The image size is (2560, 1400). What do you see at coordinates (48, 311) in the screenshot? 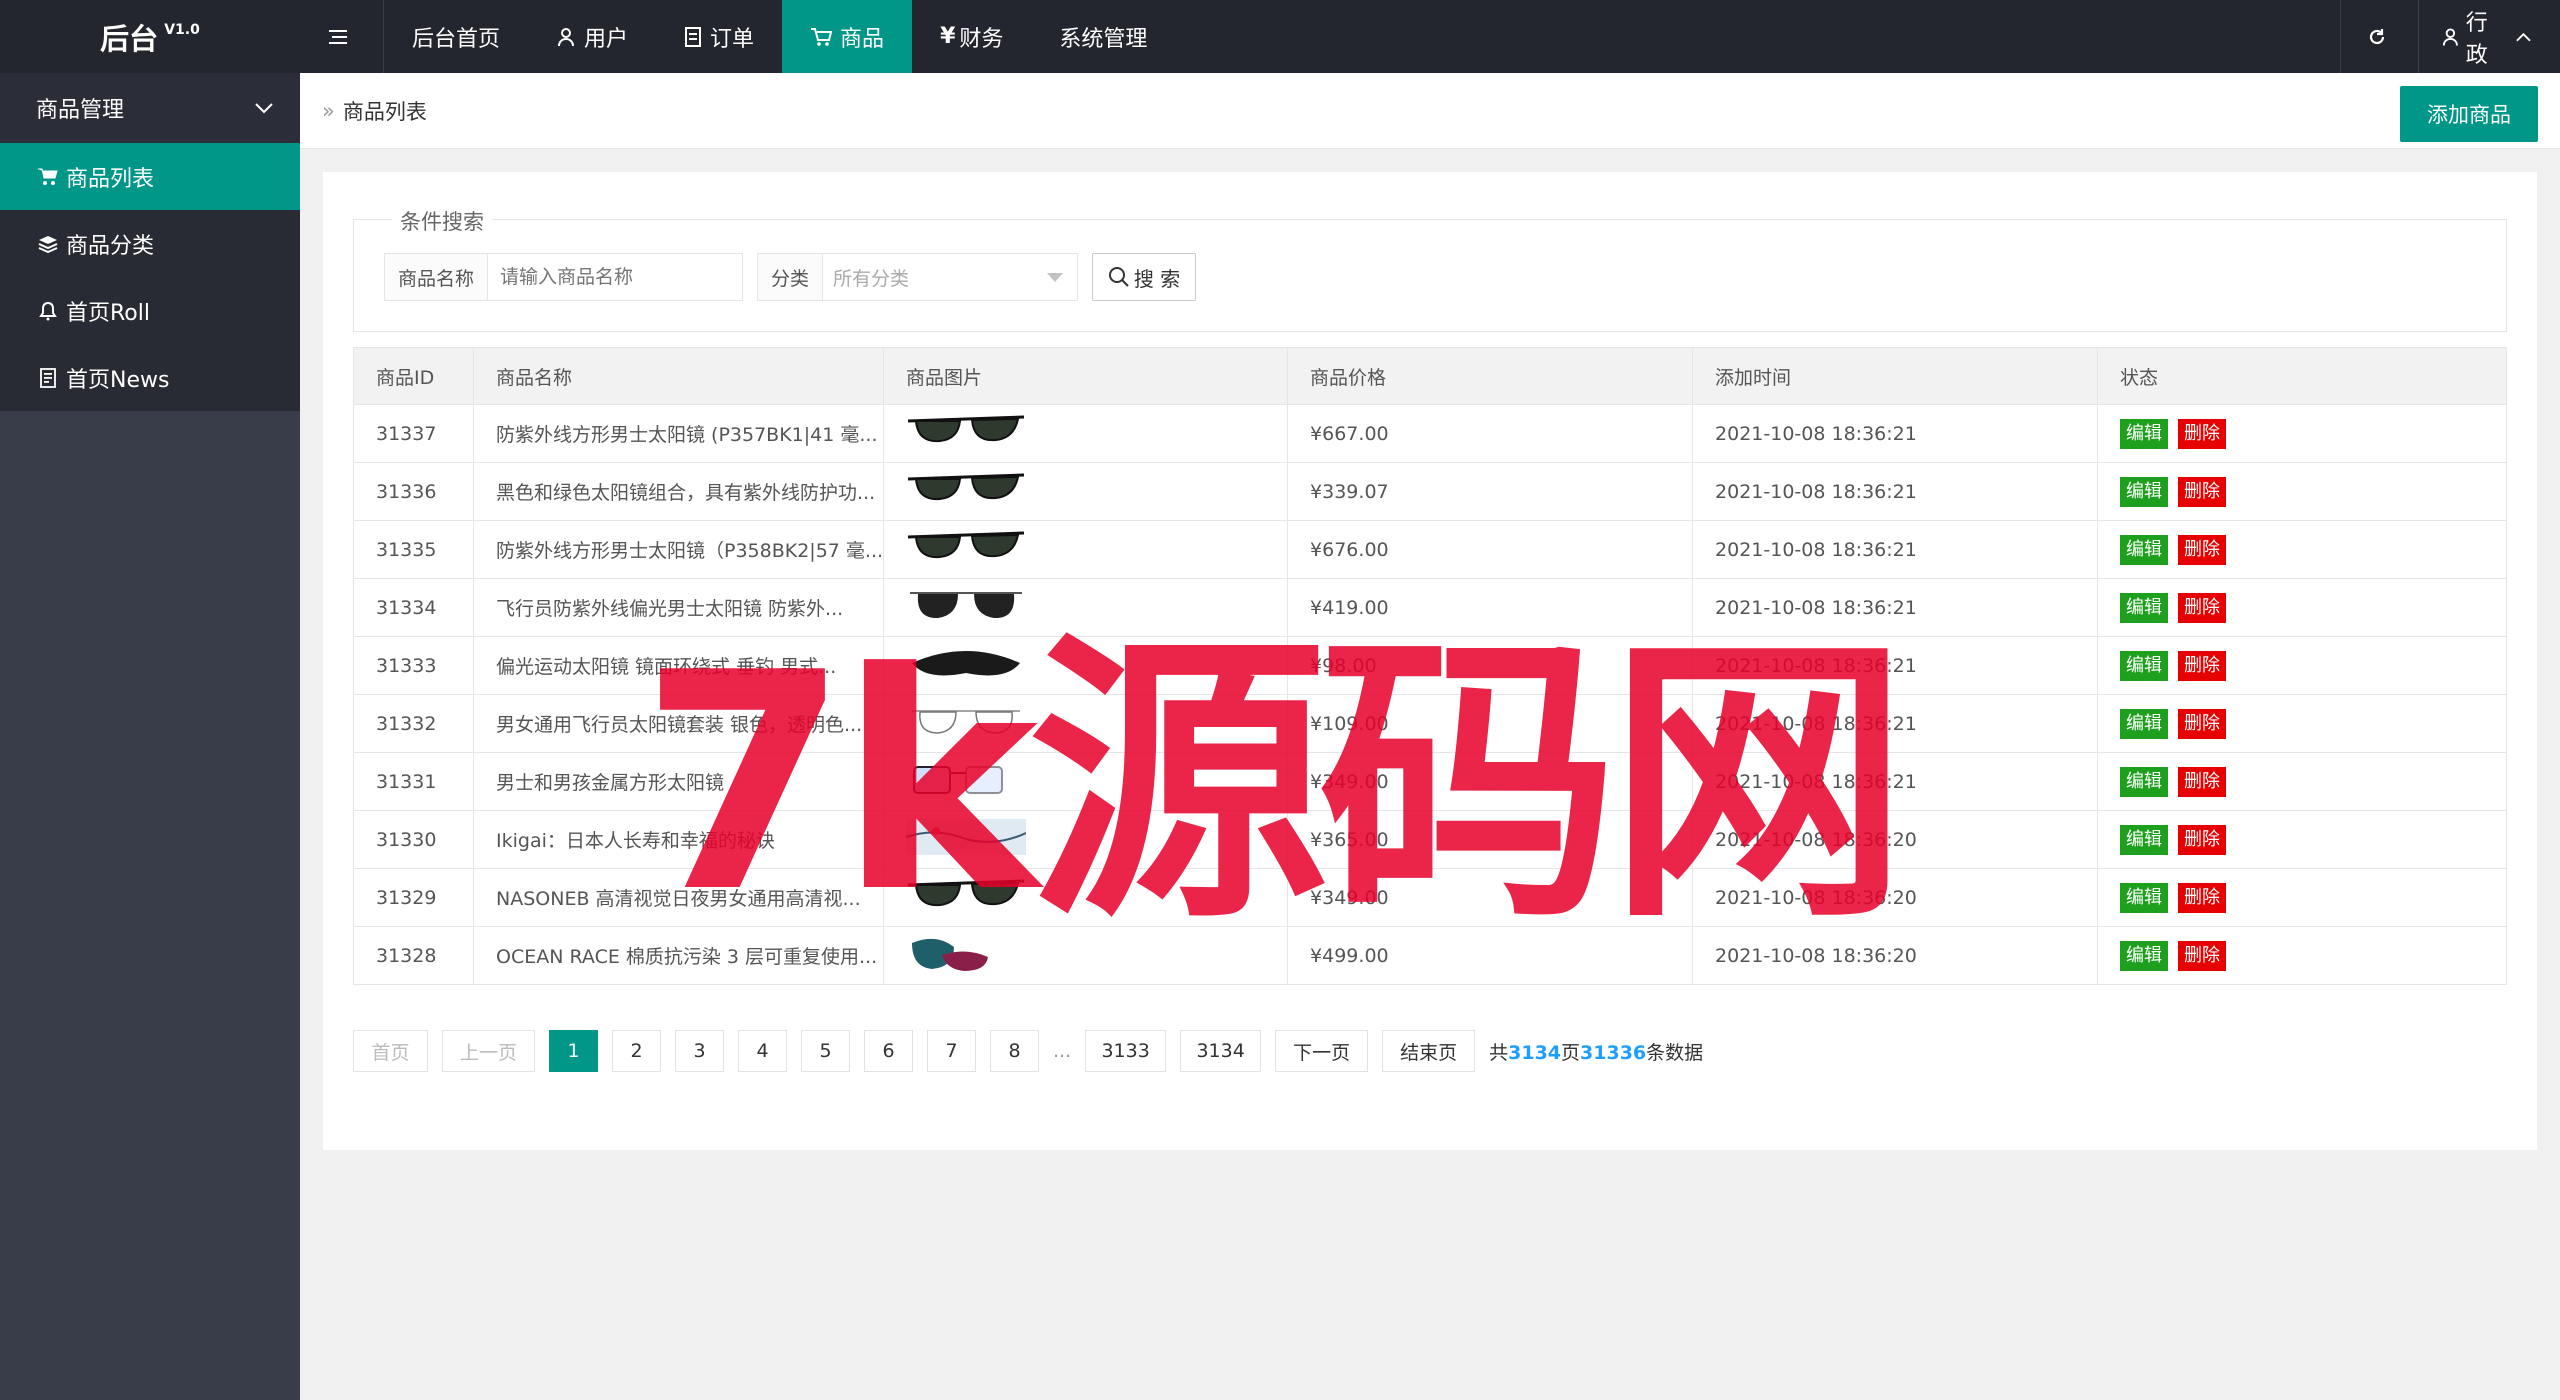
I see `bell-icon` at bounding box center [48, 311].